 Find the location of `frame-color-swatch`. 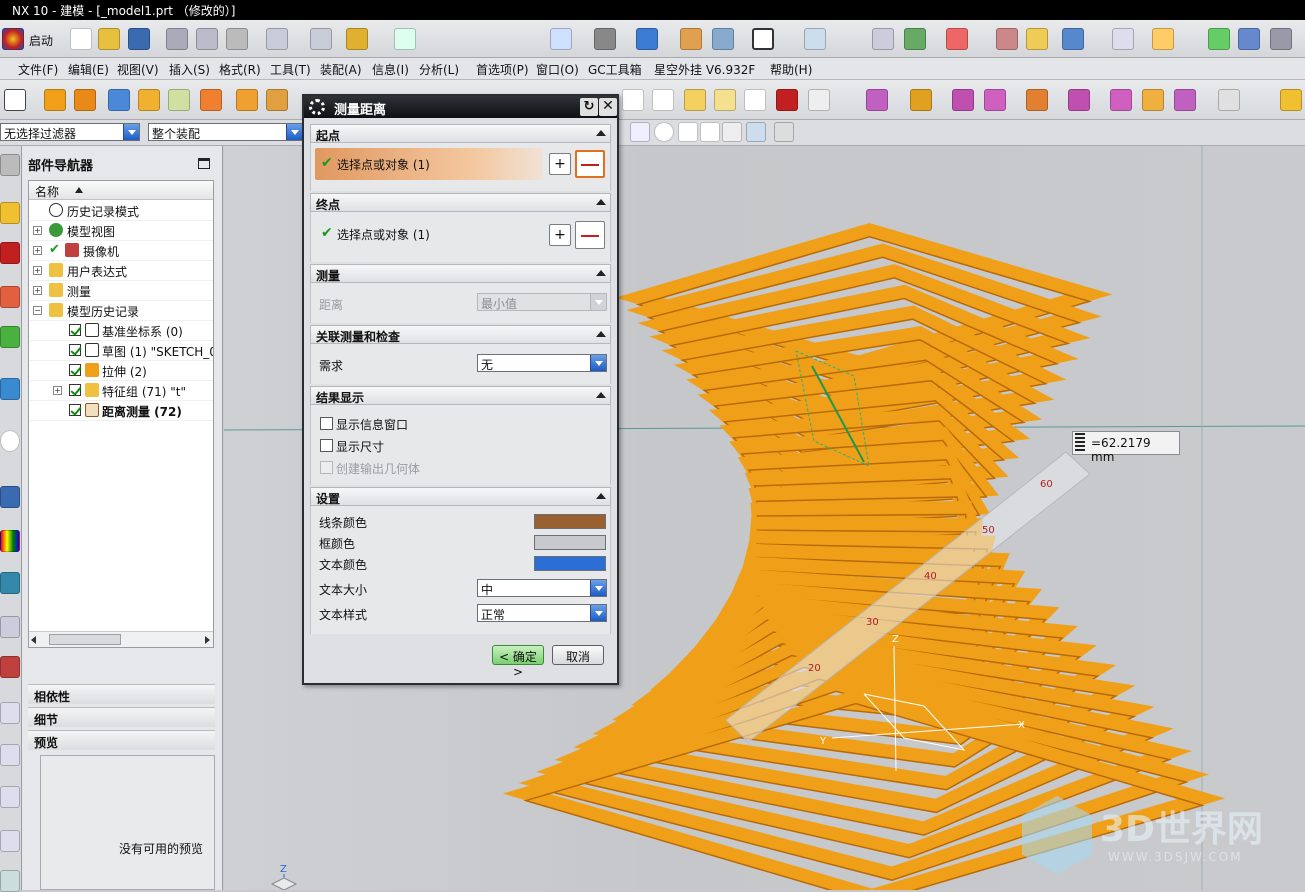

frame-color-swatch is located at coordinates (570, 542).